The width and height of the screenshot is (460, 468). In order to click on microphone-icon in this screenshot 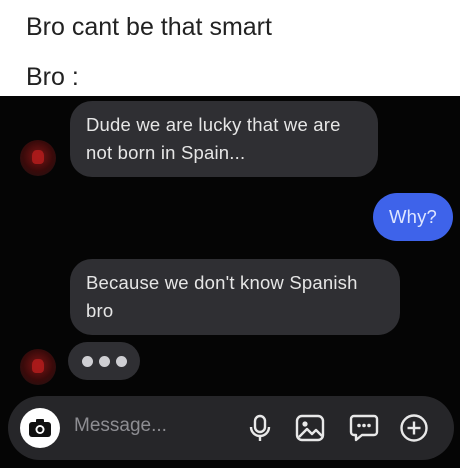, I will do `click(260, 428)`.